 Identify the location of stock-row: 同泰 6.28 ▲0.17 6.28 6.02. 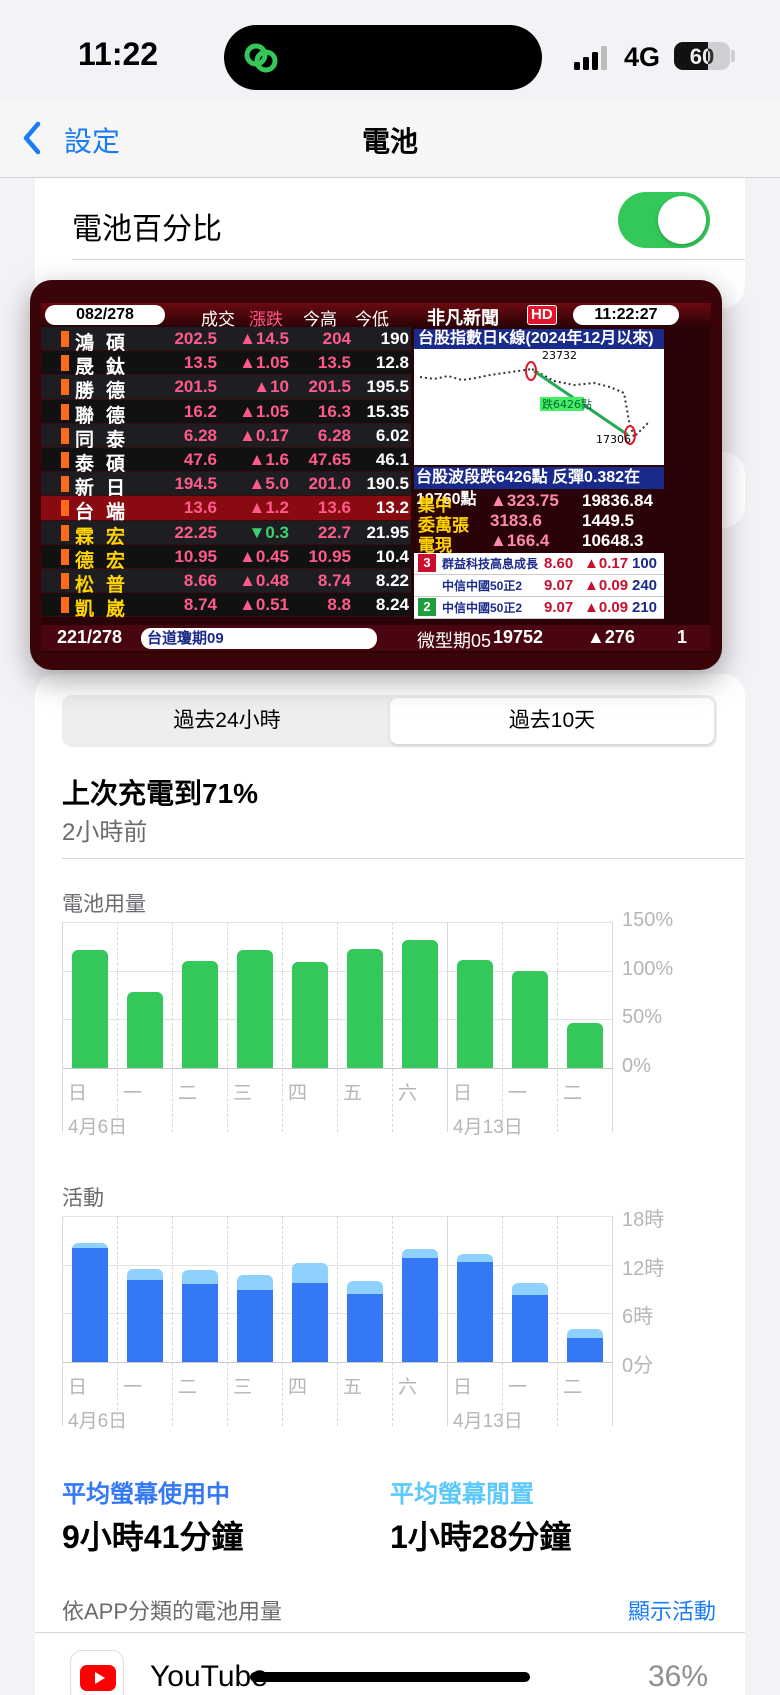
(226, 437).